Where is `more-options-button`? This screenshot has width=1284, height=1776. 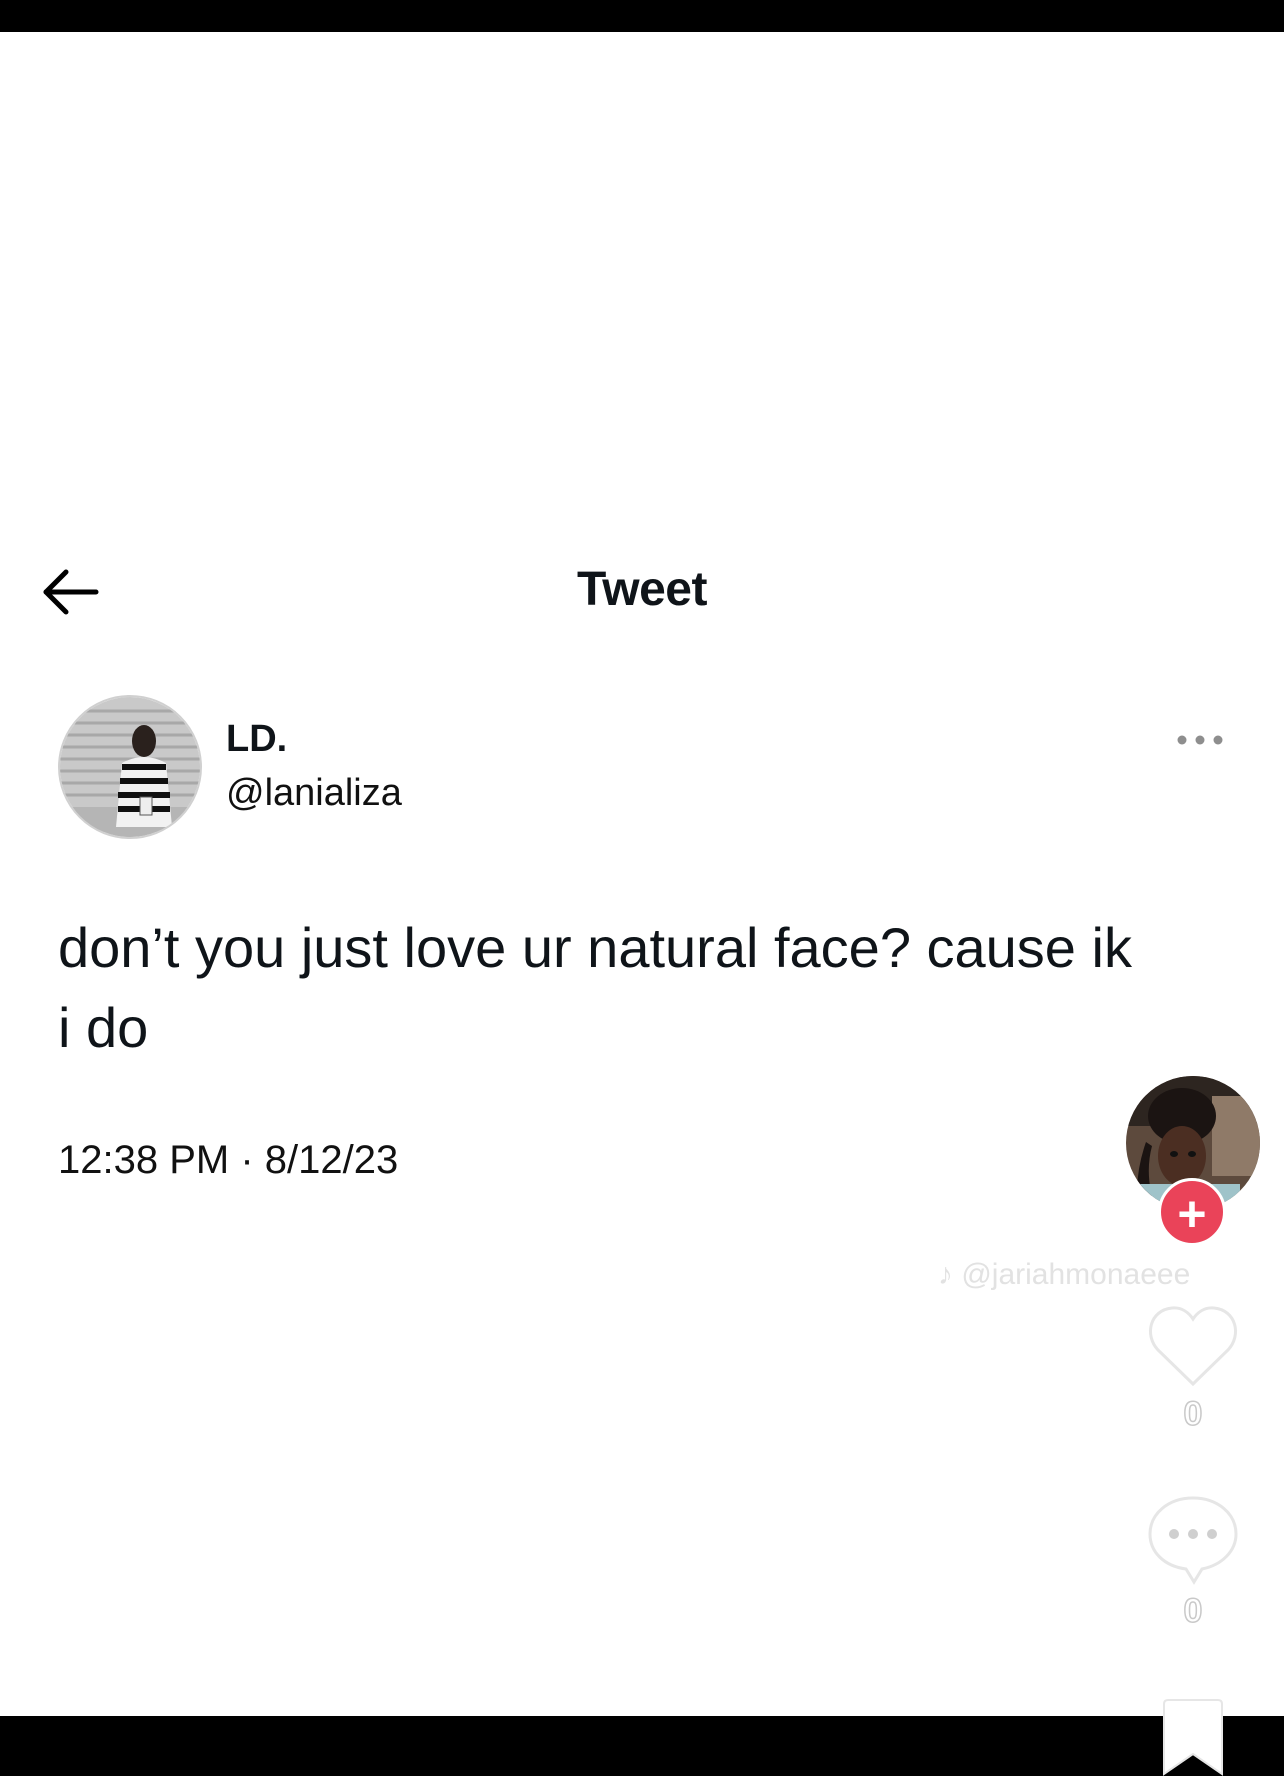
more-options-button is located at coordinates (1200, 740).